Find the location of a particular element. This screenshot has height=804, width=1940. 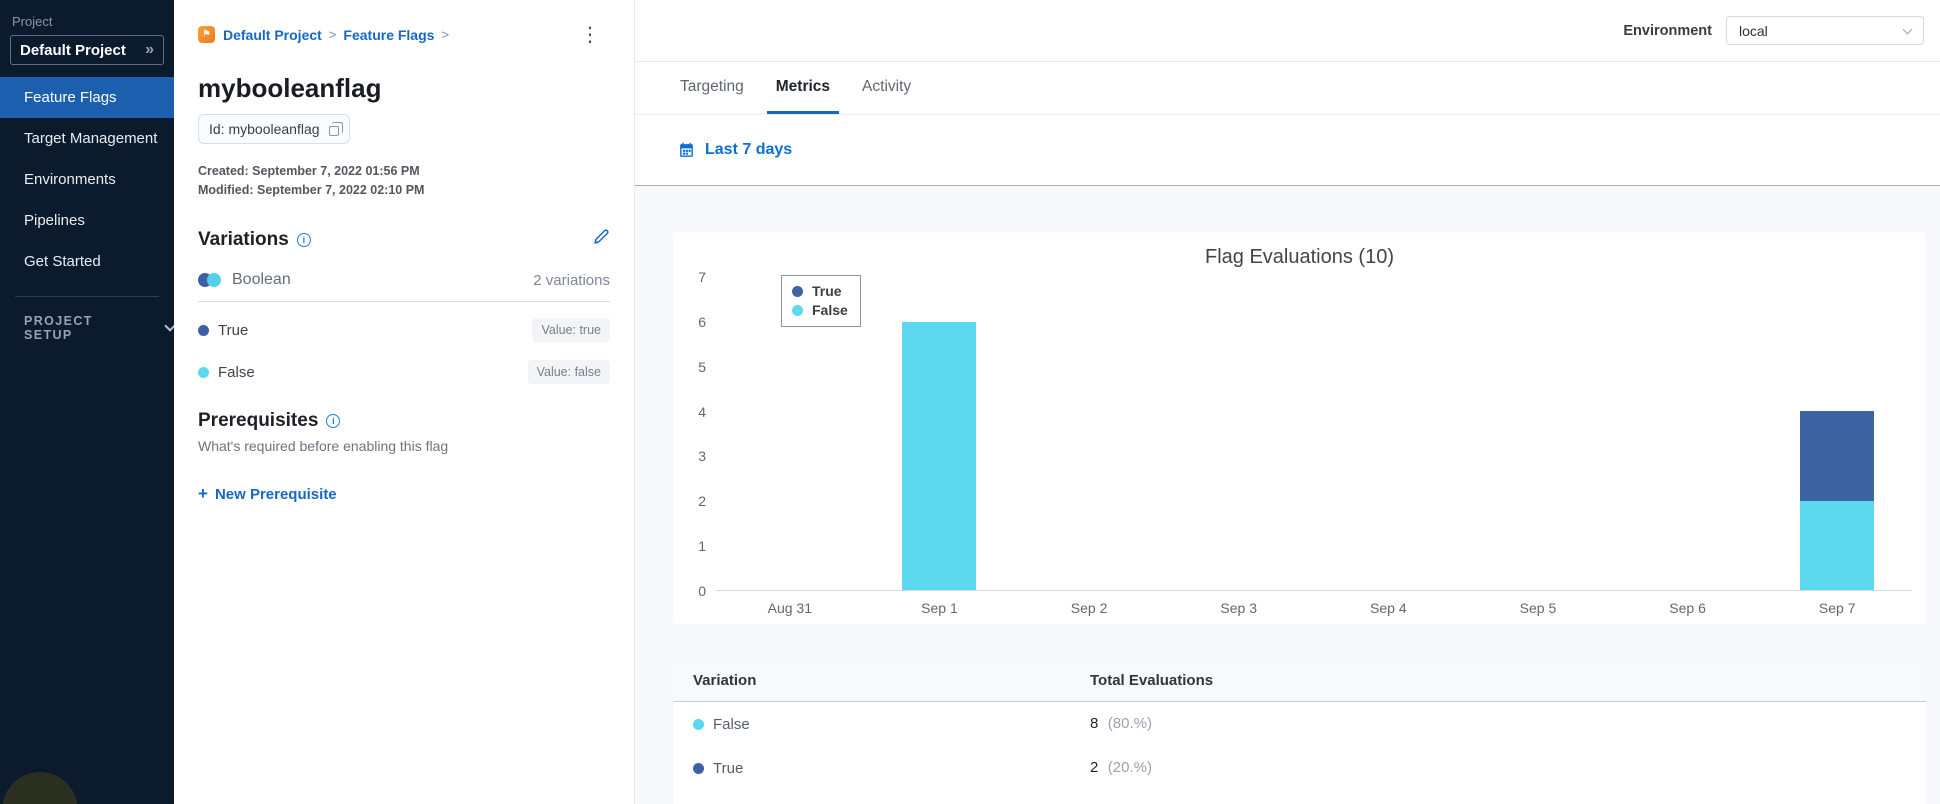

project-selector: Default Project » is located at coordinates (87, 50).